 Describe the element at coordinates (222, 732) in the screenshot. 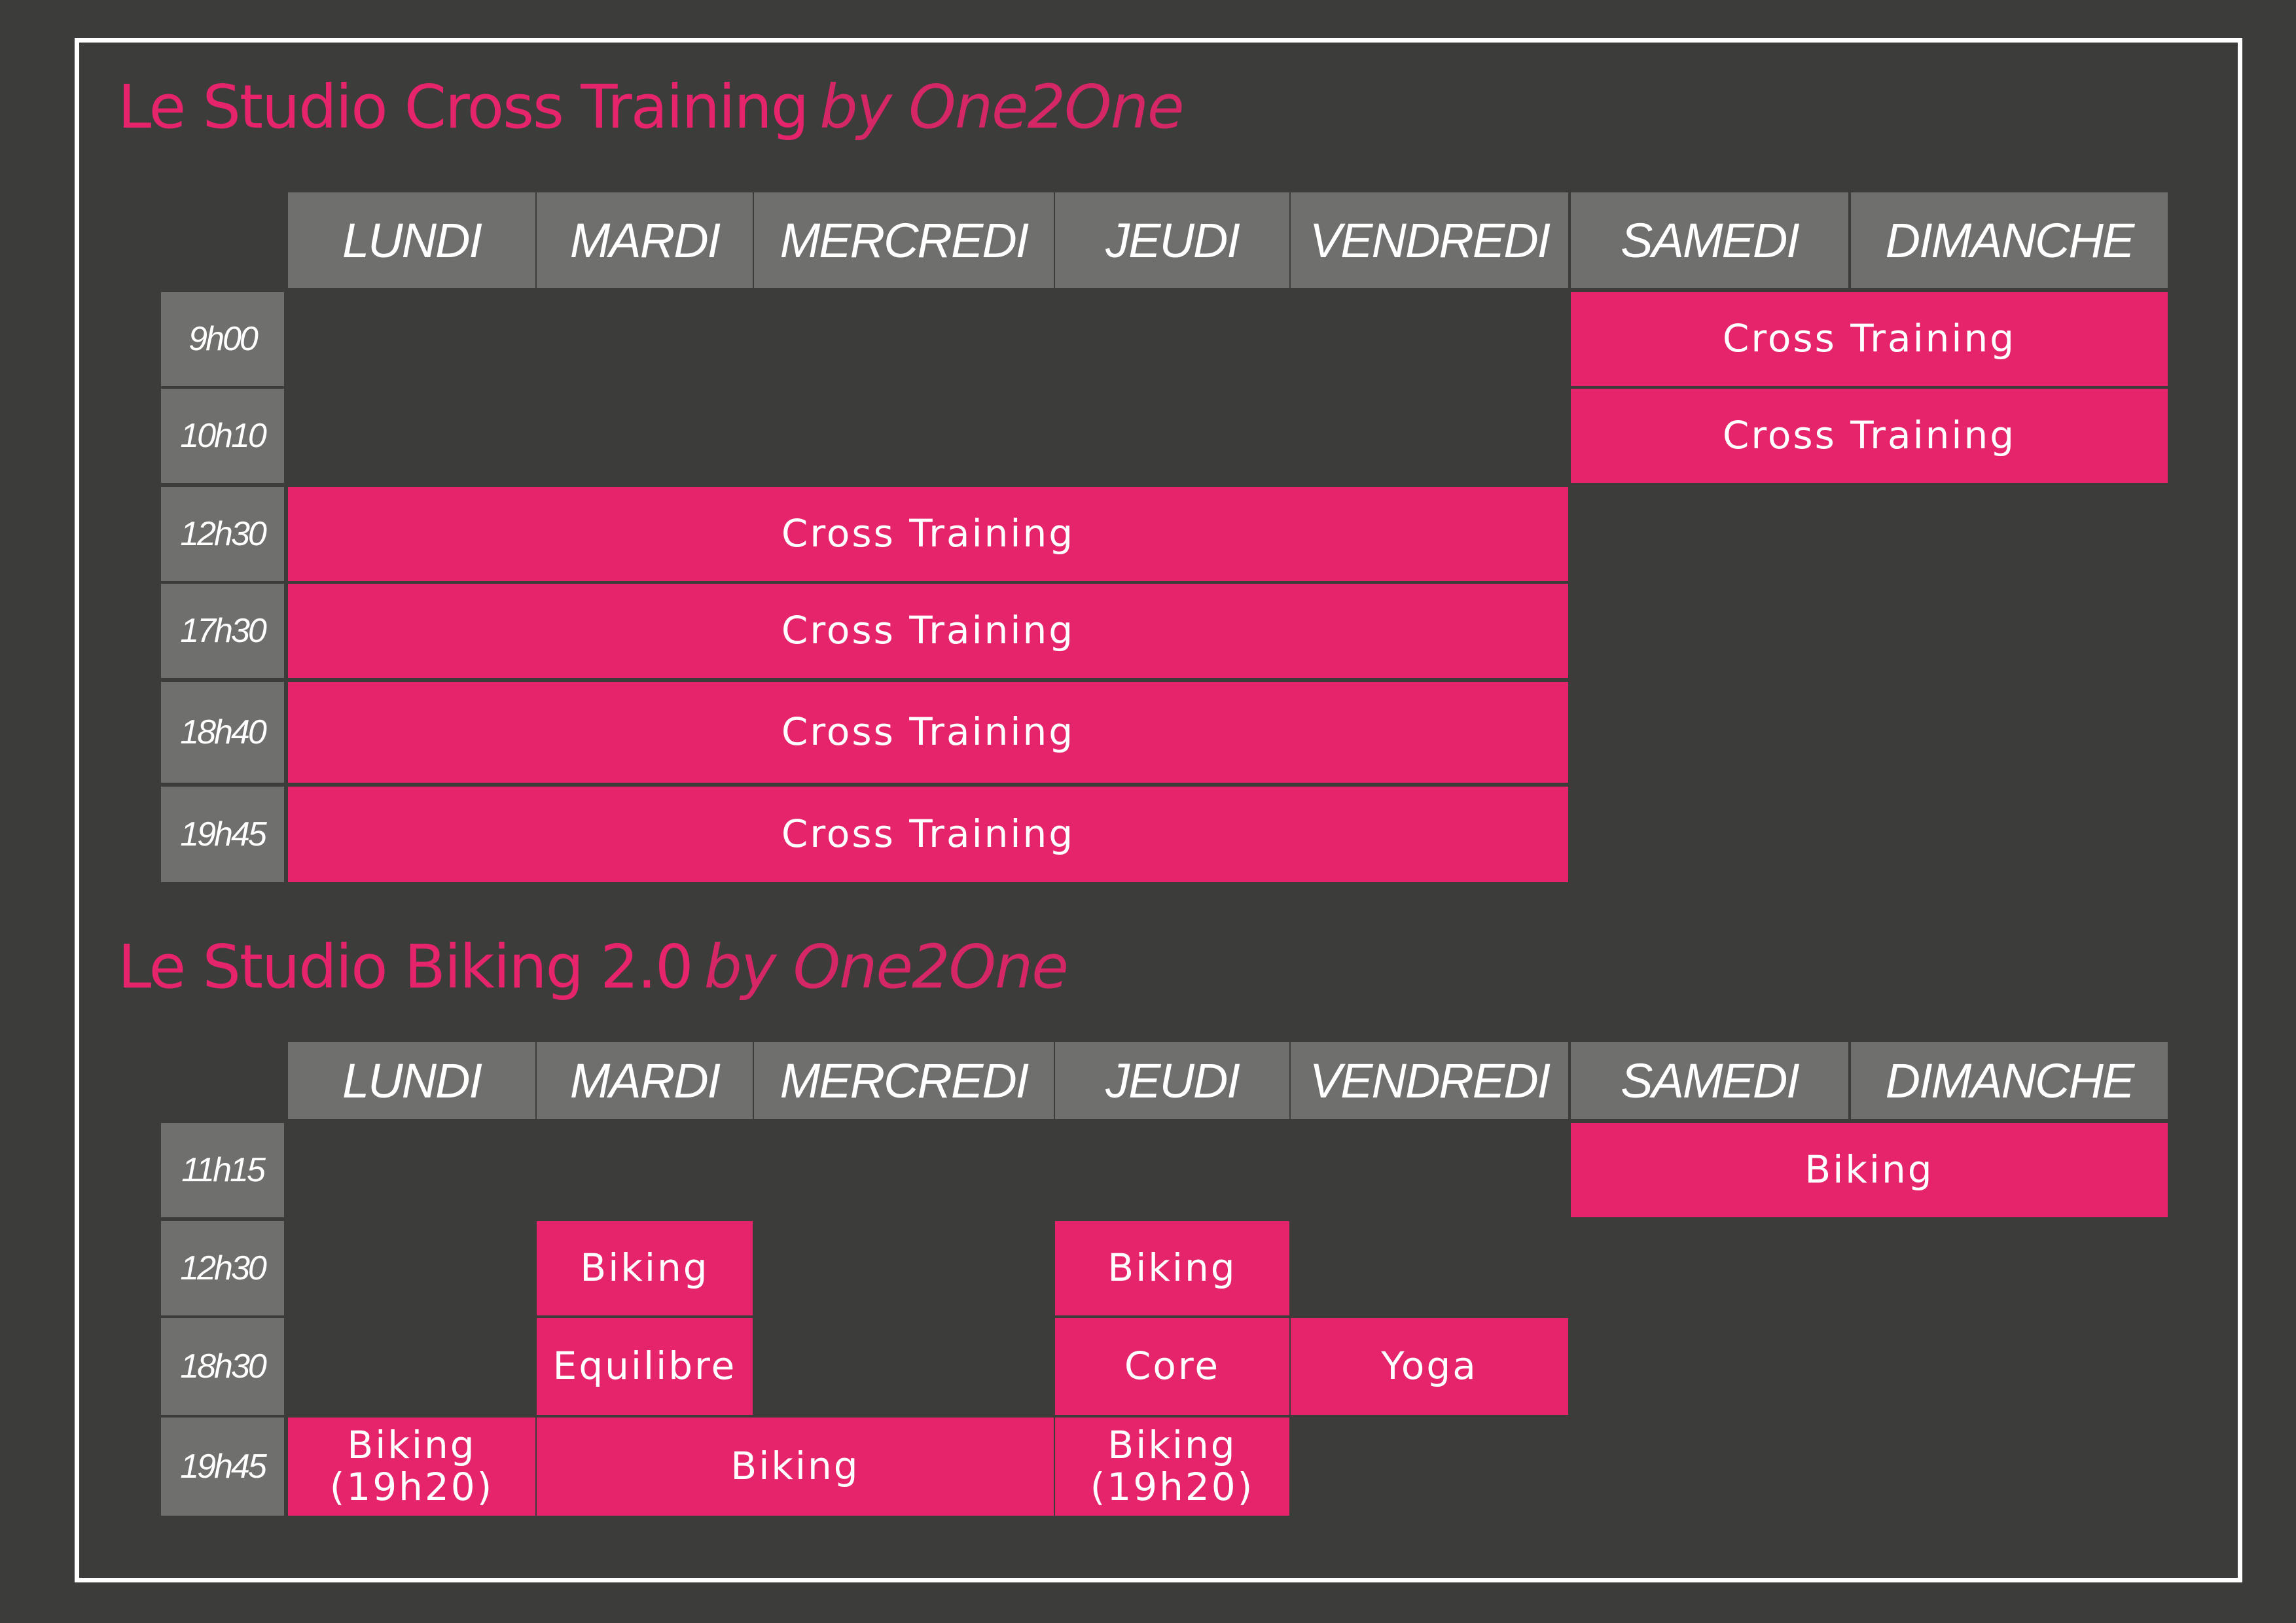

I see `time-slot: 18h40` at that location.